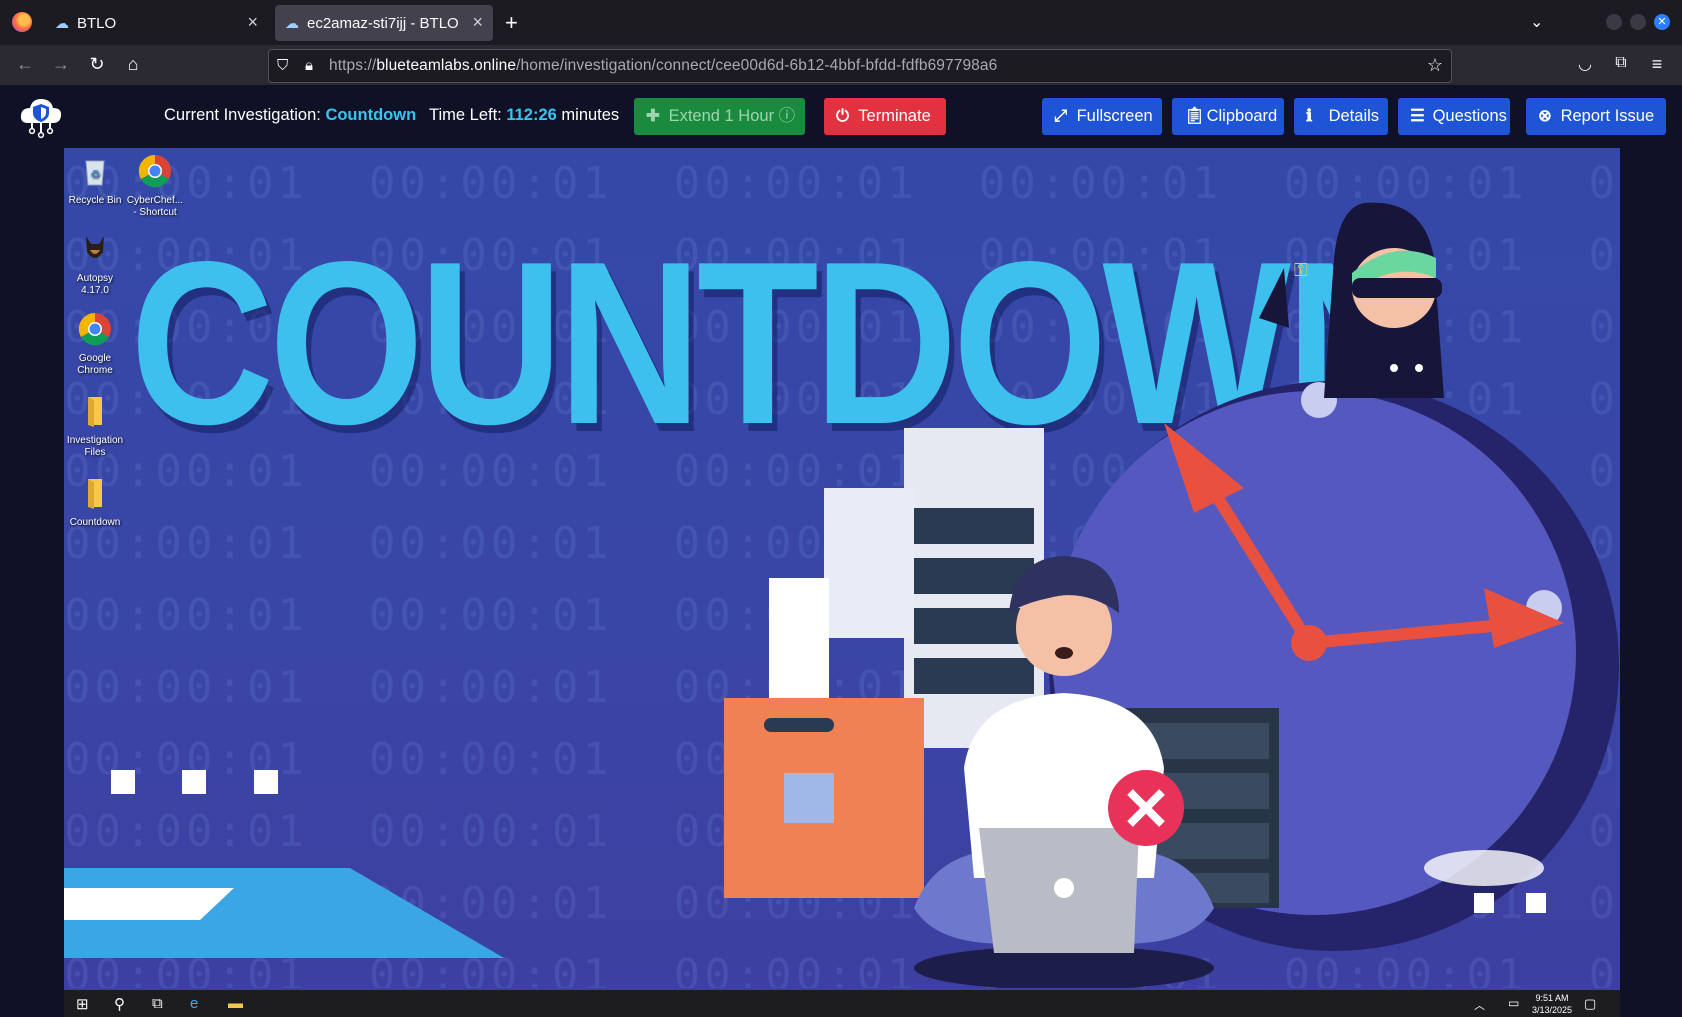  I want to click on bookmark-star-icon: ☆, so click(1435, 65).